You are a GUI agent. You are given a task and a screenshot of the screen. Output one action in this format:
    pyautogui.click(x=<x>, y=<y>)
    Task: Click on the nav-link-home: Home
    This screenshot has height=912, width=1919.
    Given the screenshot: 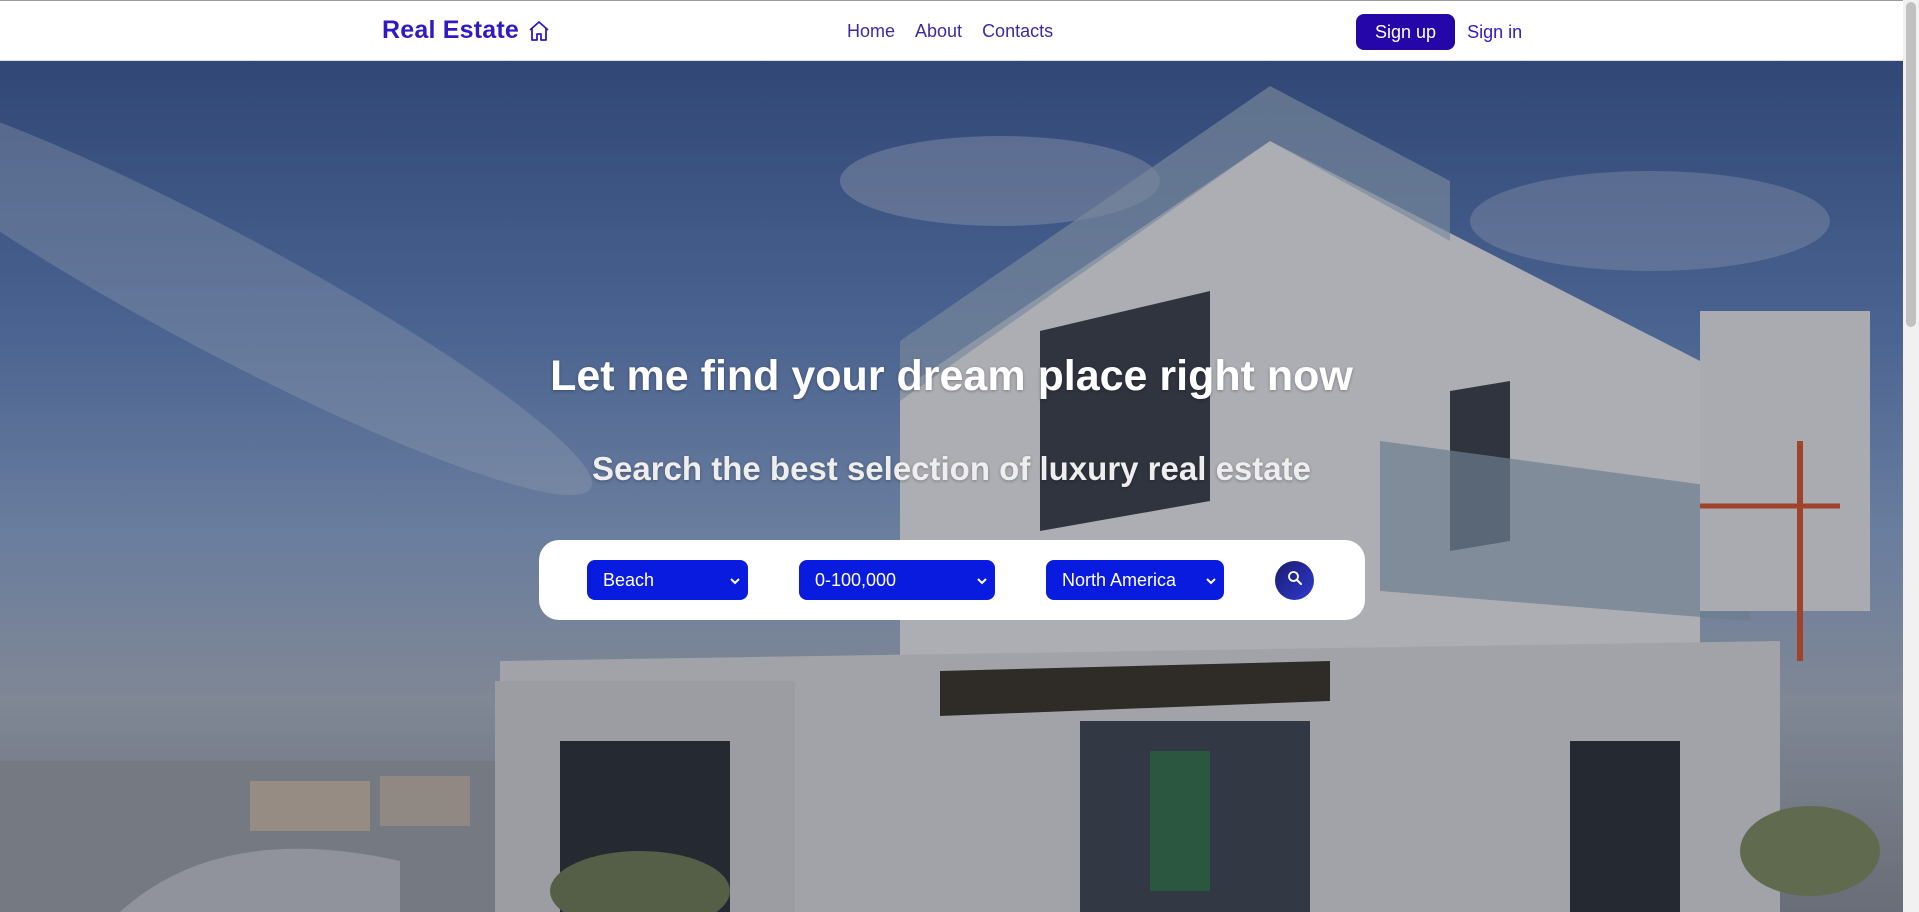 What is the action you would take?
    pyautogui.click(x=871, y=31)
    